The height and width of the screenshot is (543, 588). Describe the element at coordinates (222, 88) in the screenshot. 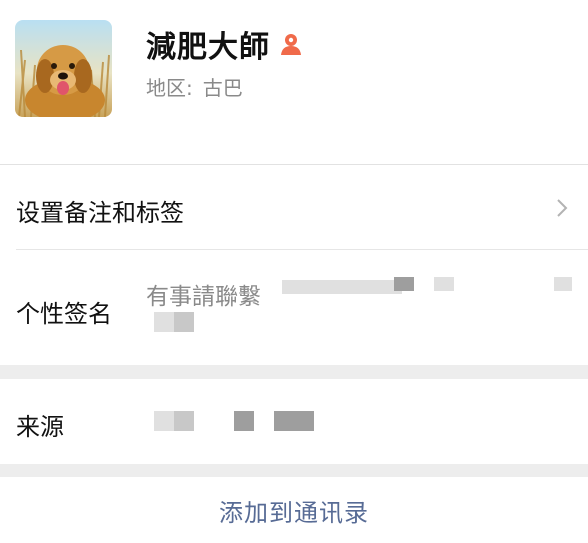

I see `region-value: 古巴` at that location.